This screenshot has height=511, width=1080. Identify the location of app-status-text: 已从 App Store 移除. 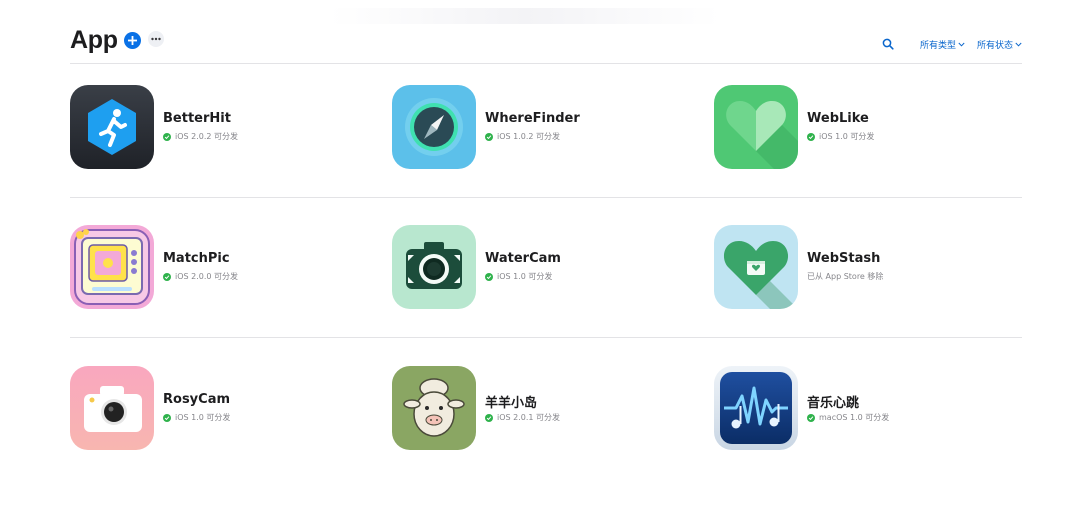
(845, 276).